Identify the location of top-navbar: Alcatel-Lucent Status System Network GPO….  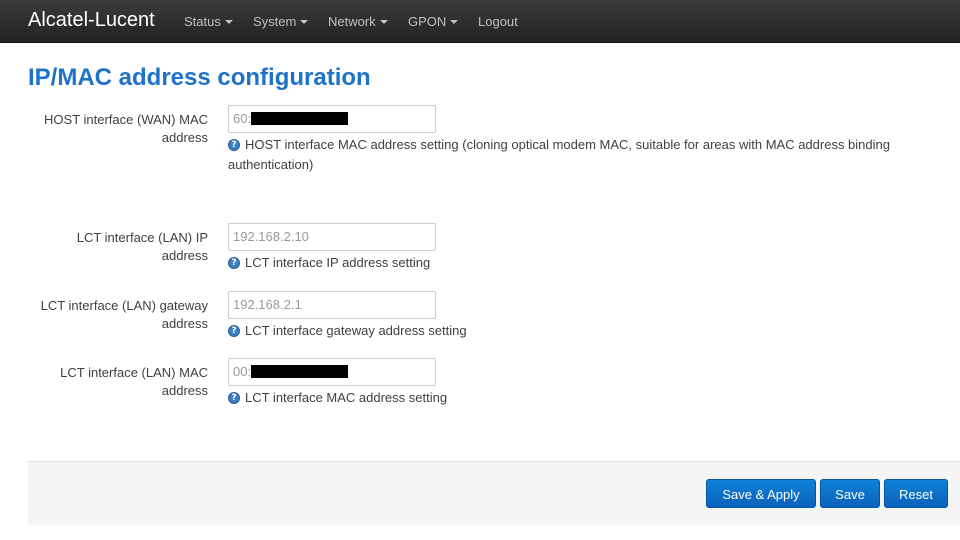
(480, 21).